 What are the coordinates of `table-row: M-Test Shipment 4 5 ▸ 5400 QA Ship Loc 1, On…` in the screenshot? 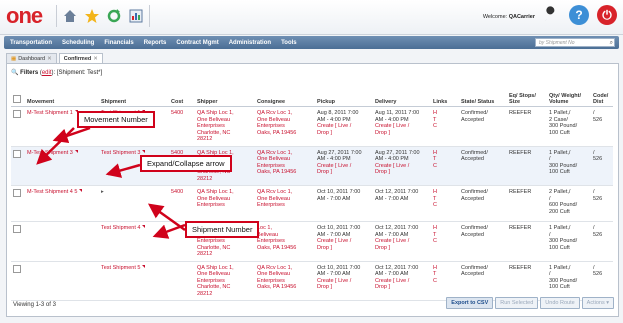 It's located at (312, 203).